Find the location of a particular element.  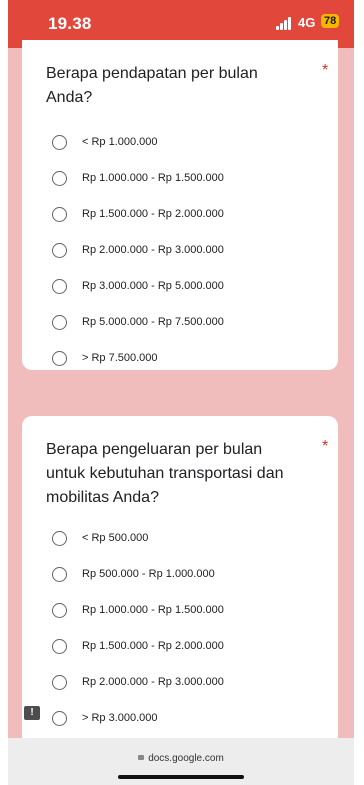

radio-option: Rp 5.000.000 - Rp 7.500.000 is located at coordinates (138, 322).